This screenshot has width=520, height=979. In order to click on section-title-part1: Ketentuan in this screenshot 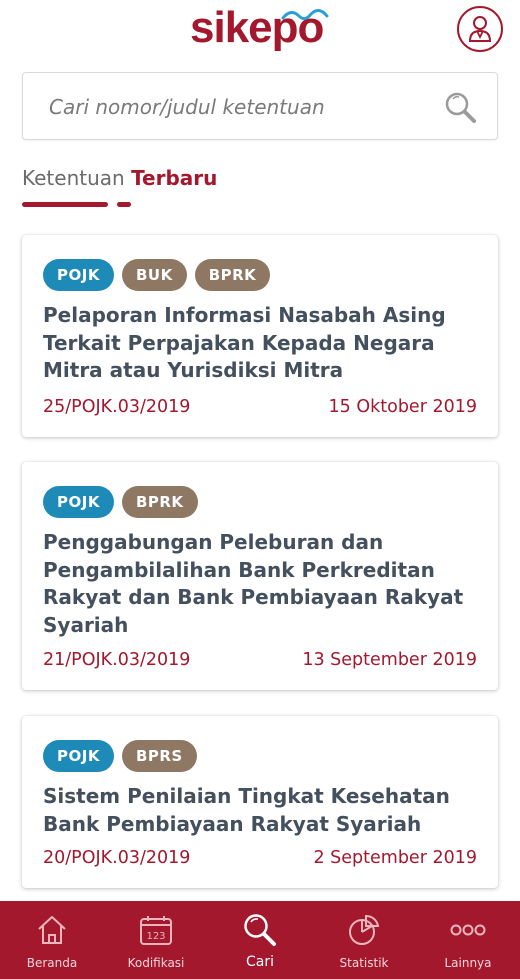, I will do `click(73, 178)`.